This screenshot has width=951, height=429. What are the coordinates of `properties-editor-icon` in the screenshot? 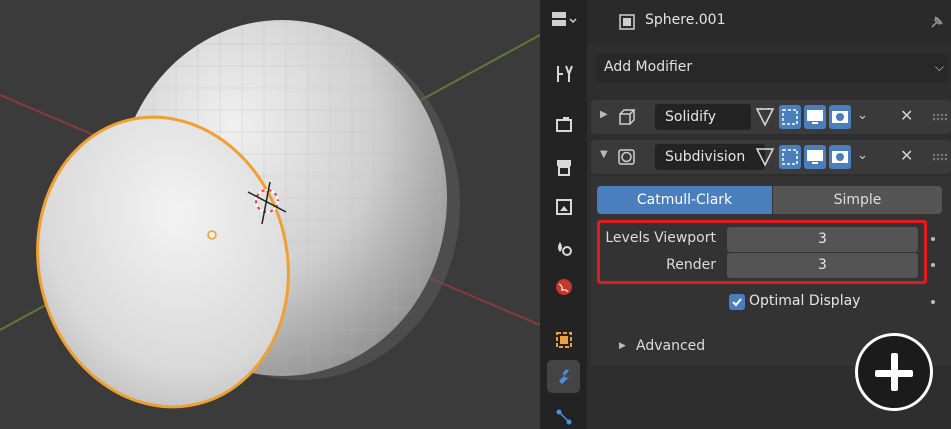 It's located at (564, 18).